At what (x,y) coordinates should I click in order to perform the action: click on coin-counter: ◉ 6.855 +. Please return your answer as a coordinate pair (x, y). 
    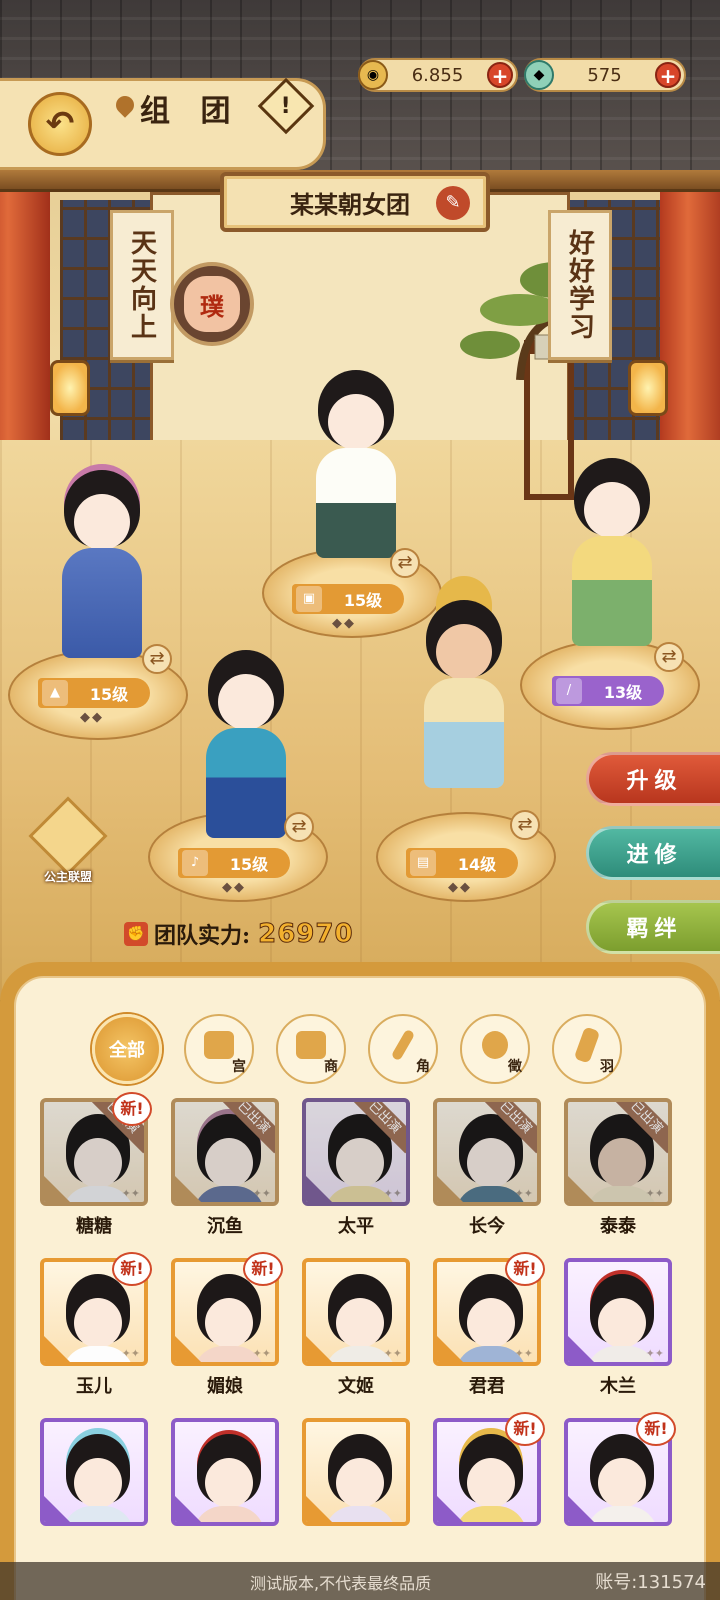
    Looking at the image, I should click on (438, 75).